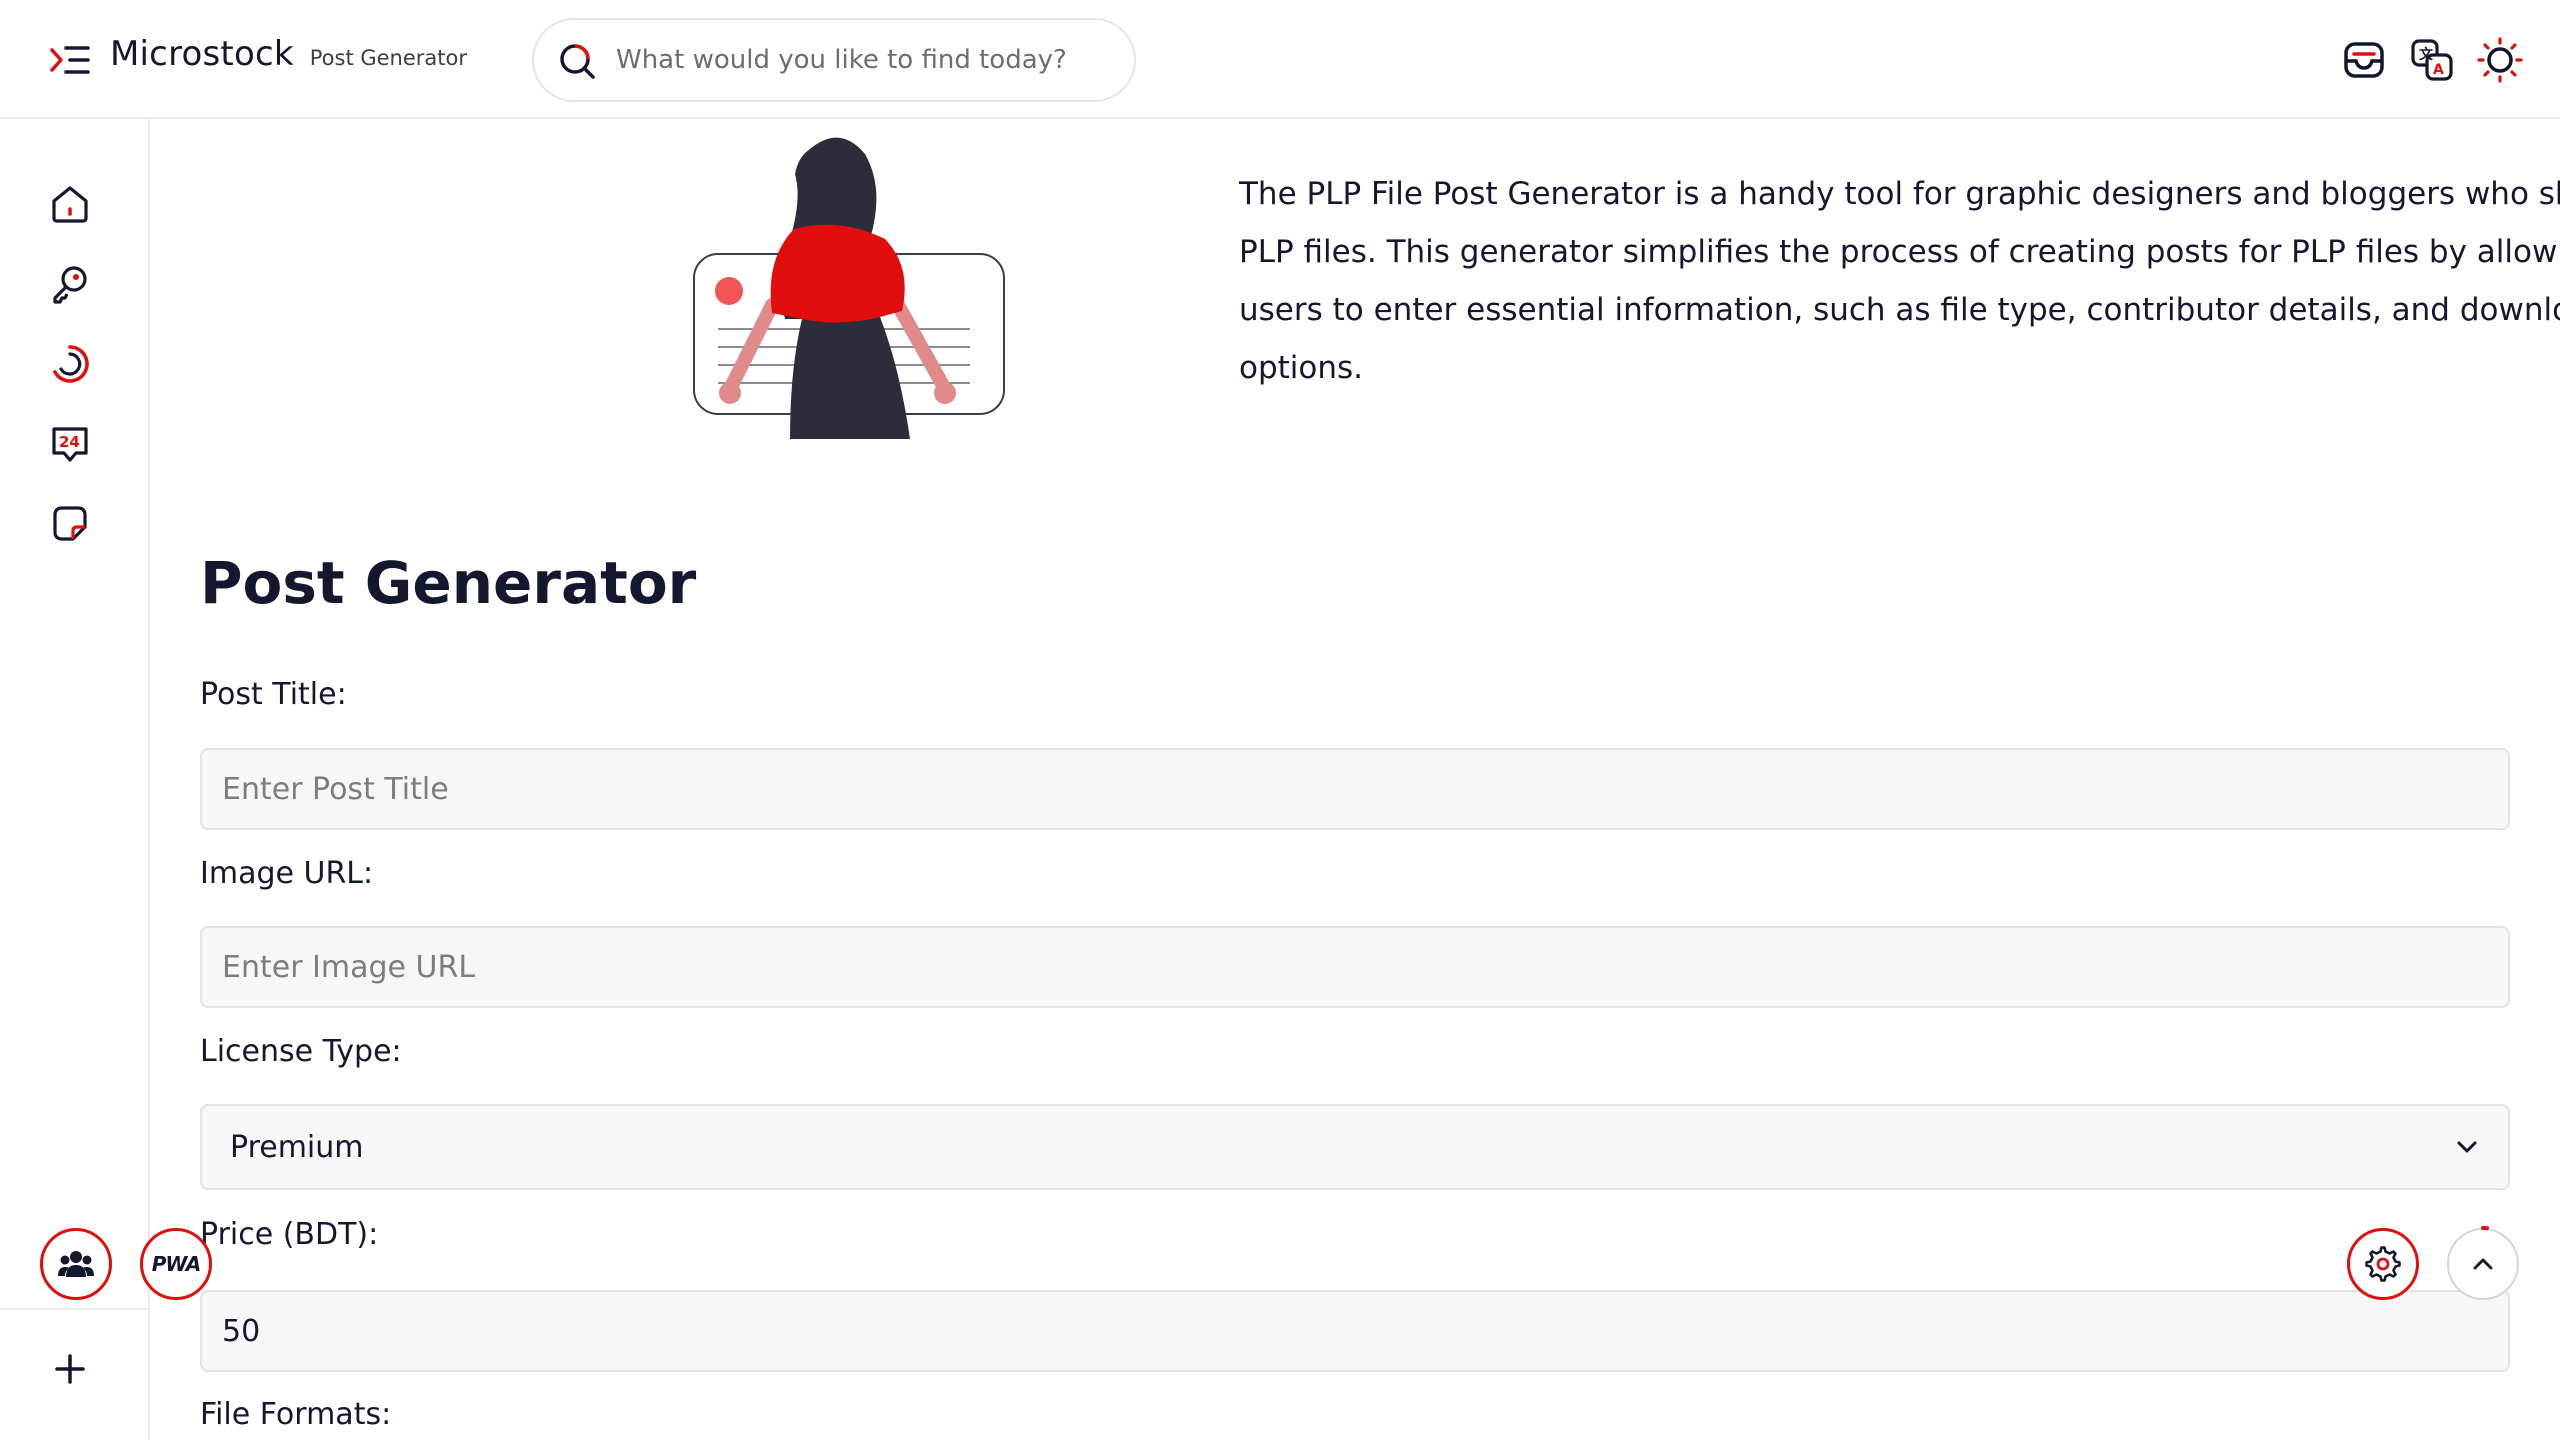 This screenshot has width=2560, height=1440. I want to click on gear-icon, so click(2383, 1264).